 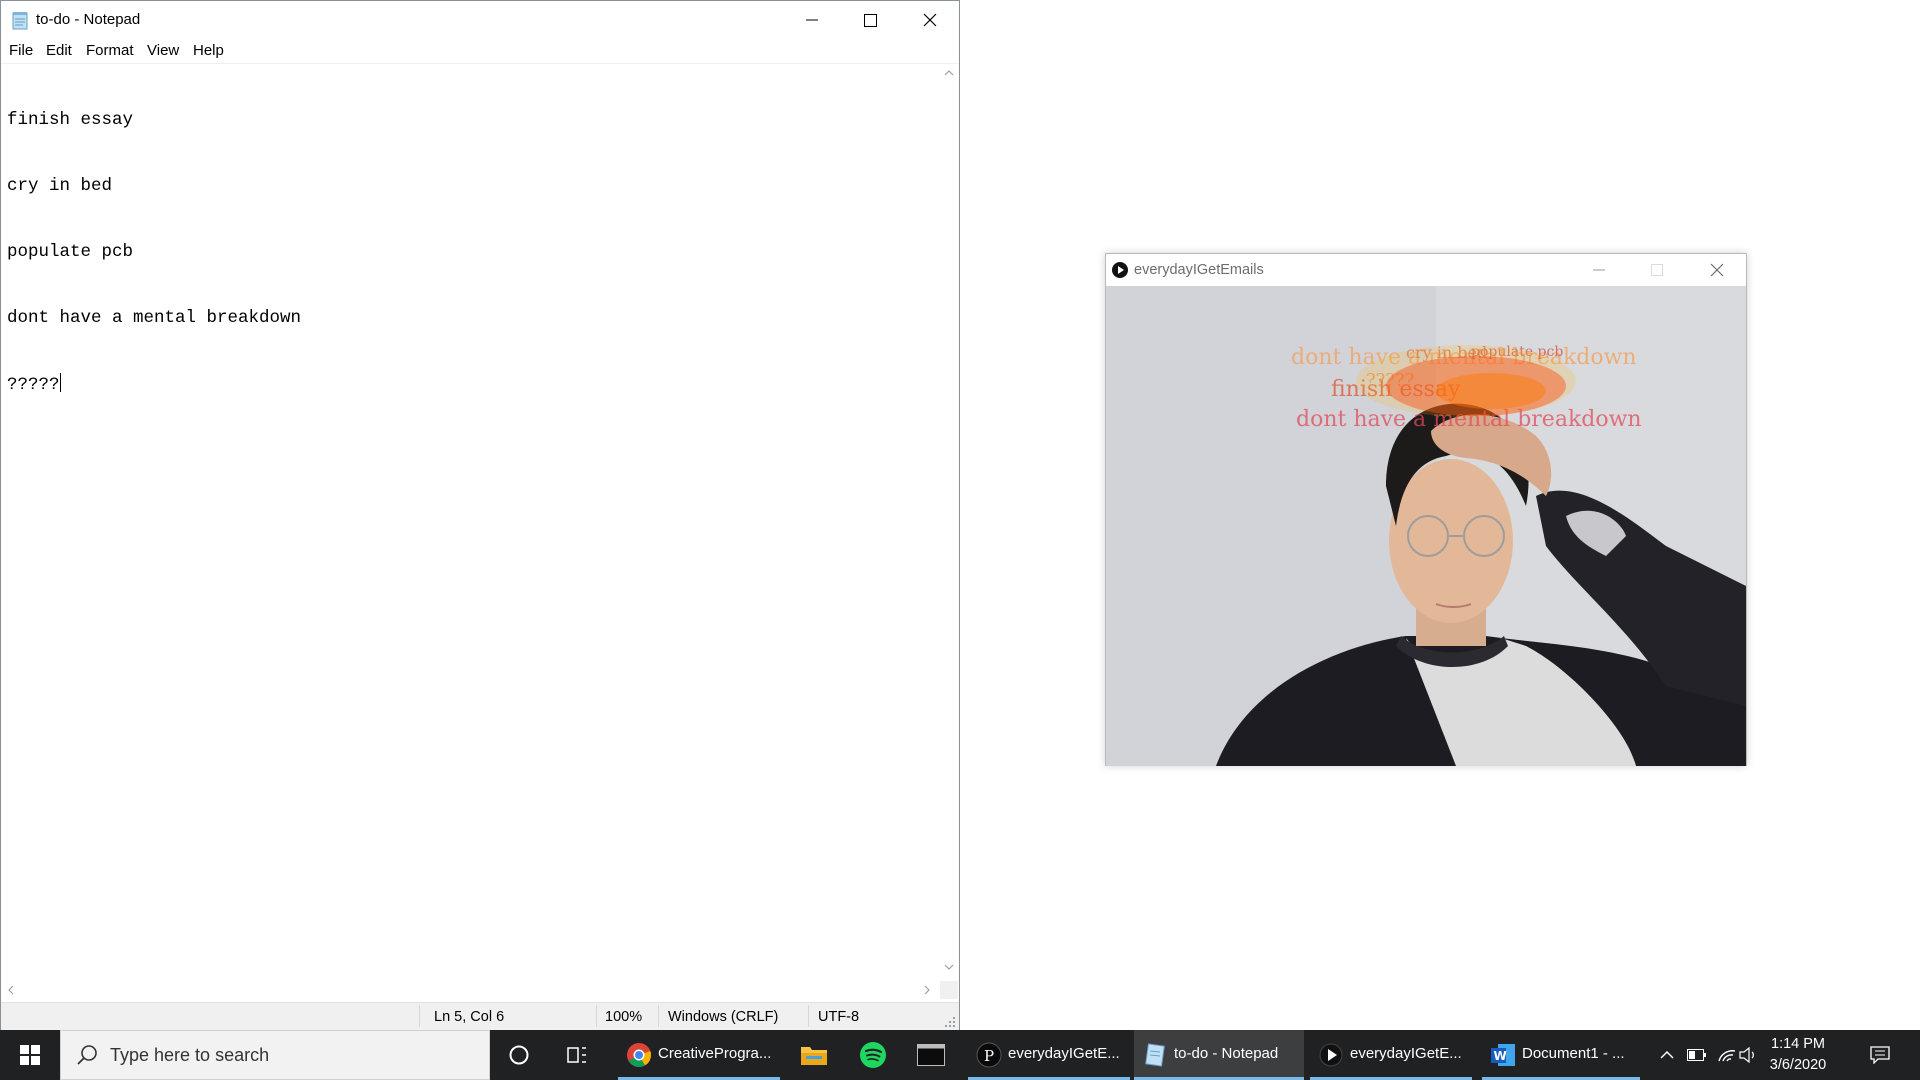 I want to click on terminal-icon, so click(x=931, y=1055).